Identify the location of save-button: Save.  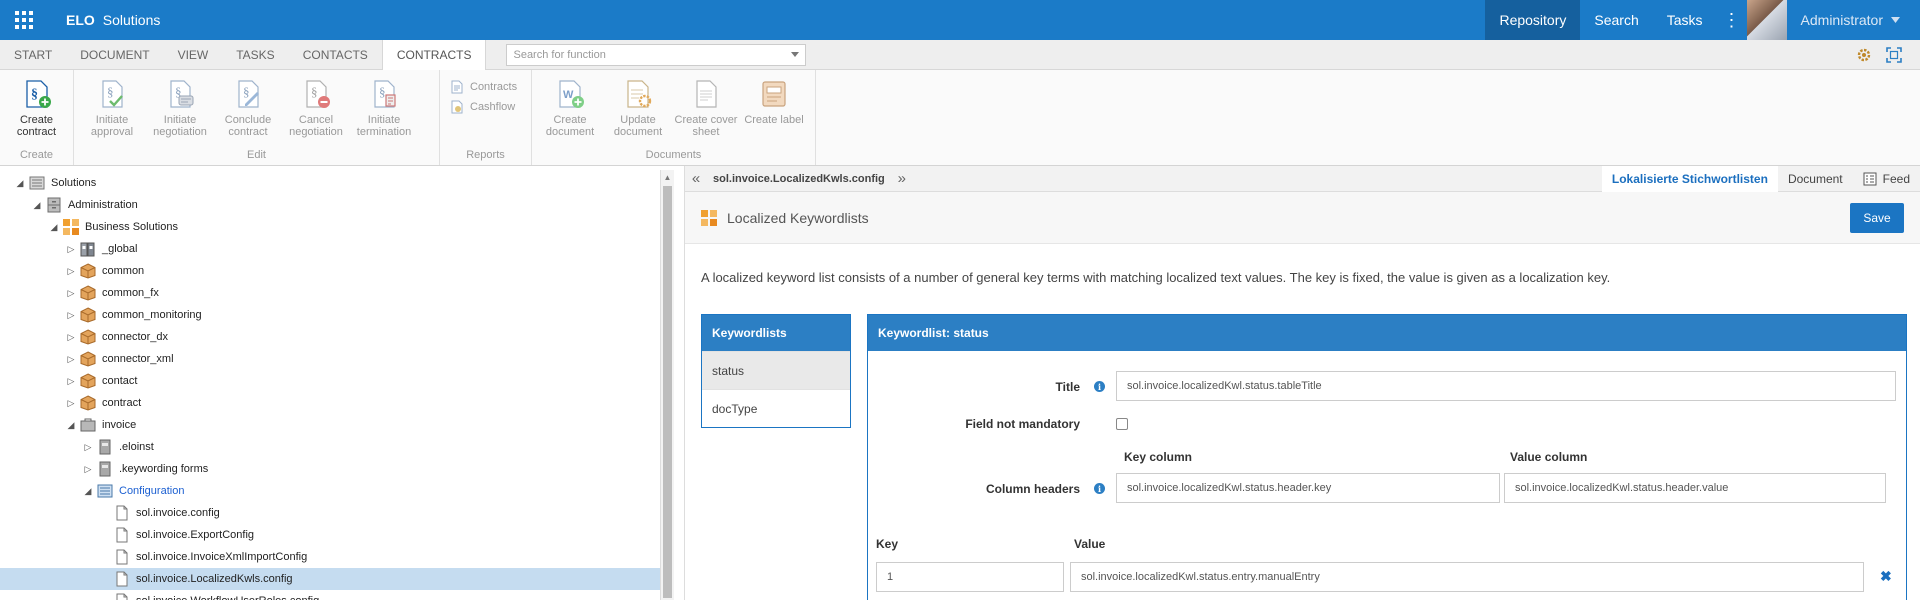
(1877, 217).